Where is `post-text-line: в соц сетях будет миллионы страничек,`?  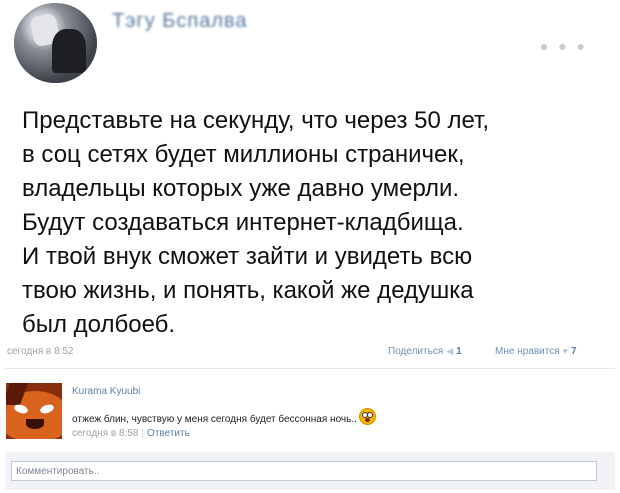
post-text-line: в соц сетях будет миллионы страничек, is located at coordinates (243, 154).